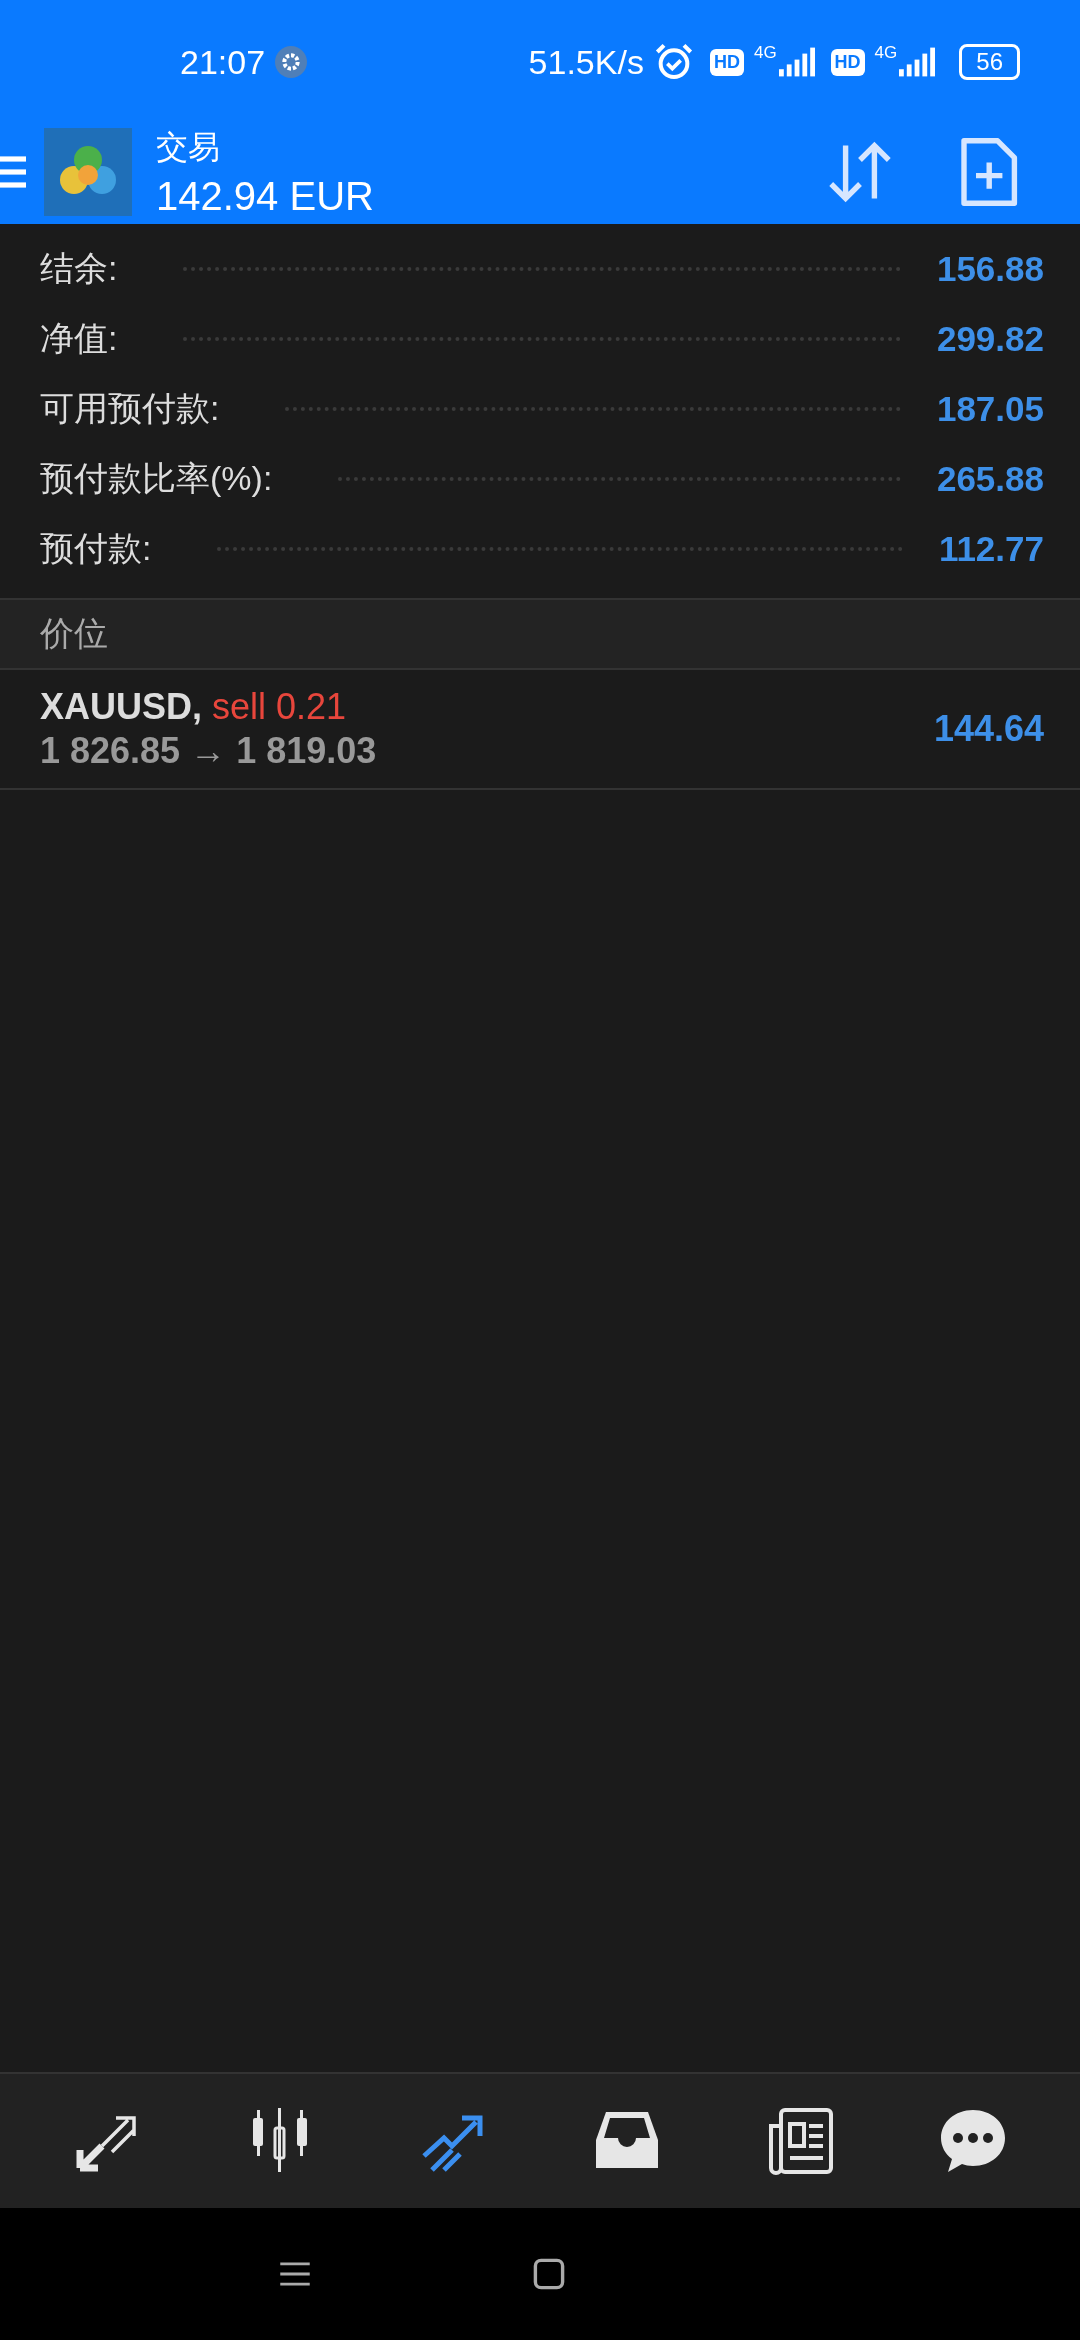 The image size is (1080, 2340). What do you see at coordinates (279, 706) in the screenshot?
I see `position-side: sell 0.21` at bounding box center [279, 706].